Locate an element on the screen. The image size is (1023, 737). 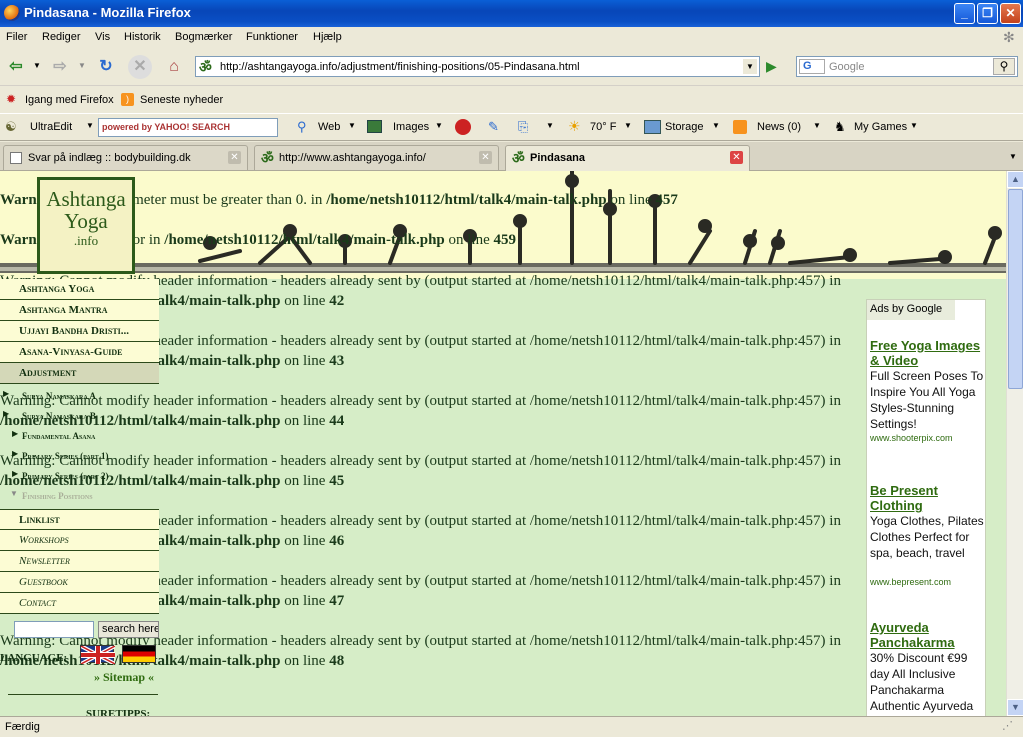
scroll-down-icon: ▼ is located at coordinates (1015, 707).